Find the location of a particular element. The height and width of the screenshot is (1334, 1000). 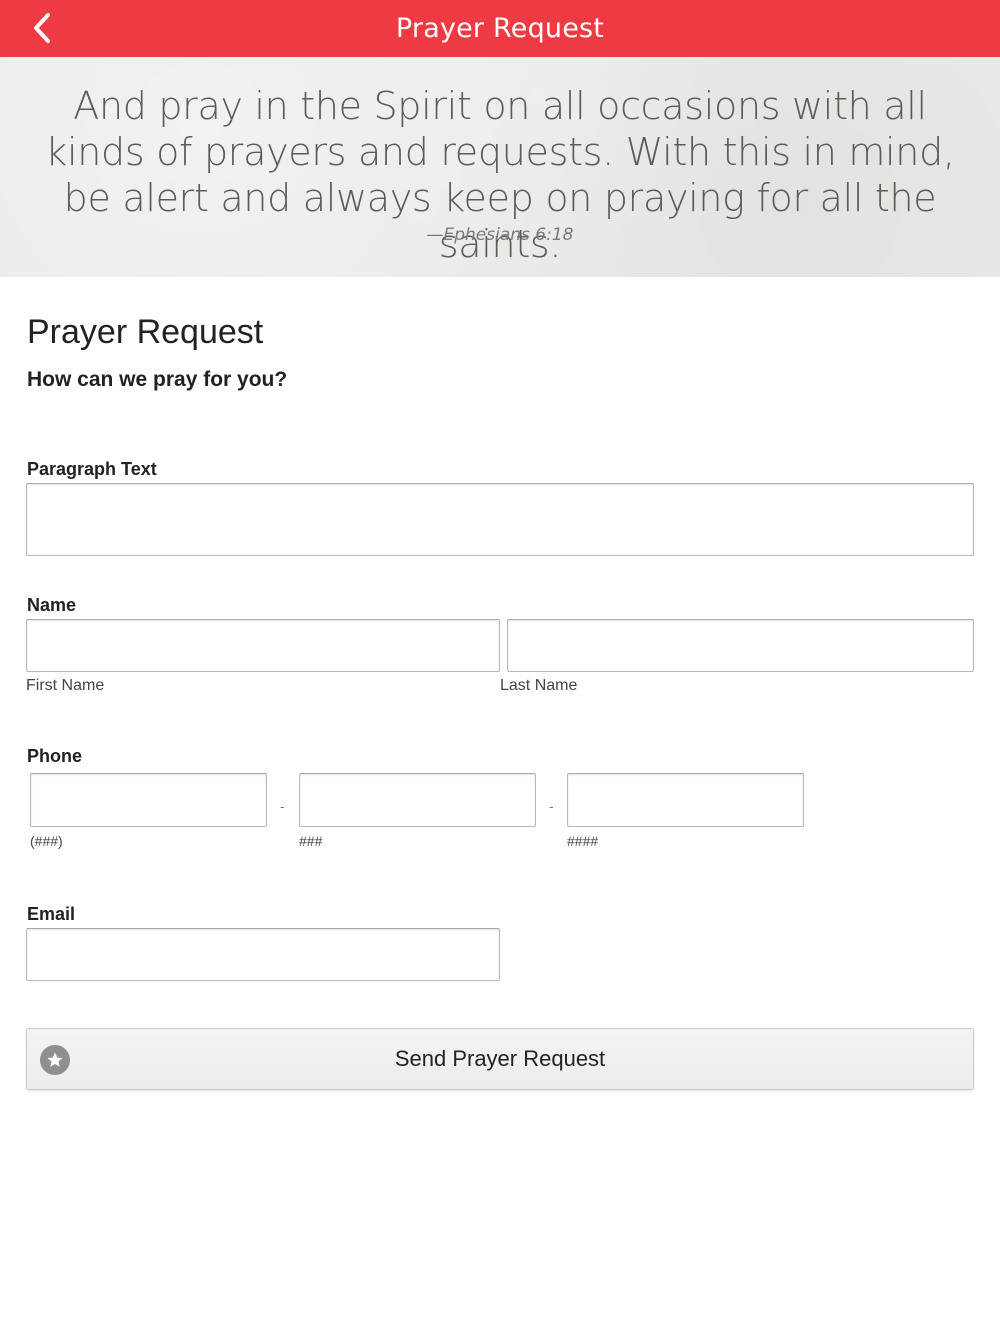

paragraph-text-input is located at coordinates (500, 519).